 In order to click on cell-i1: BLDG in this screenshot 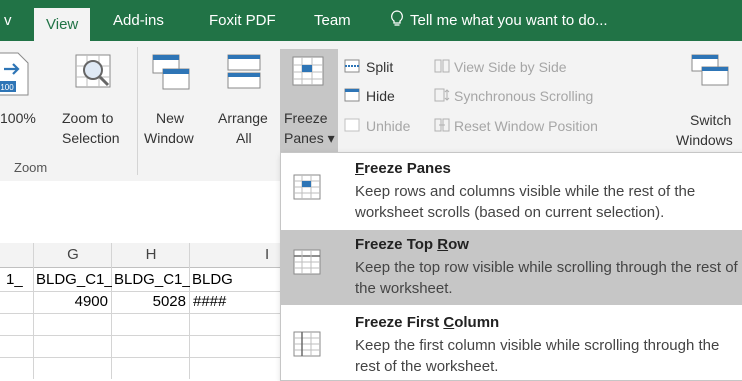, I will do `click(236, 280)`.